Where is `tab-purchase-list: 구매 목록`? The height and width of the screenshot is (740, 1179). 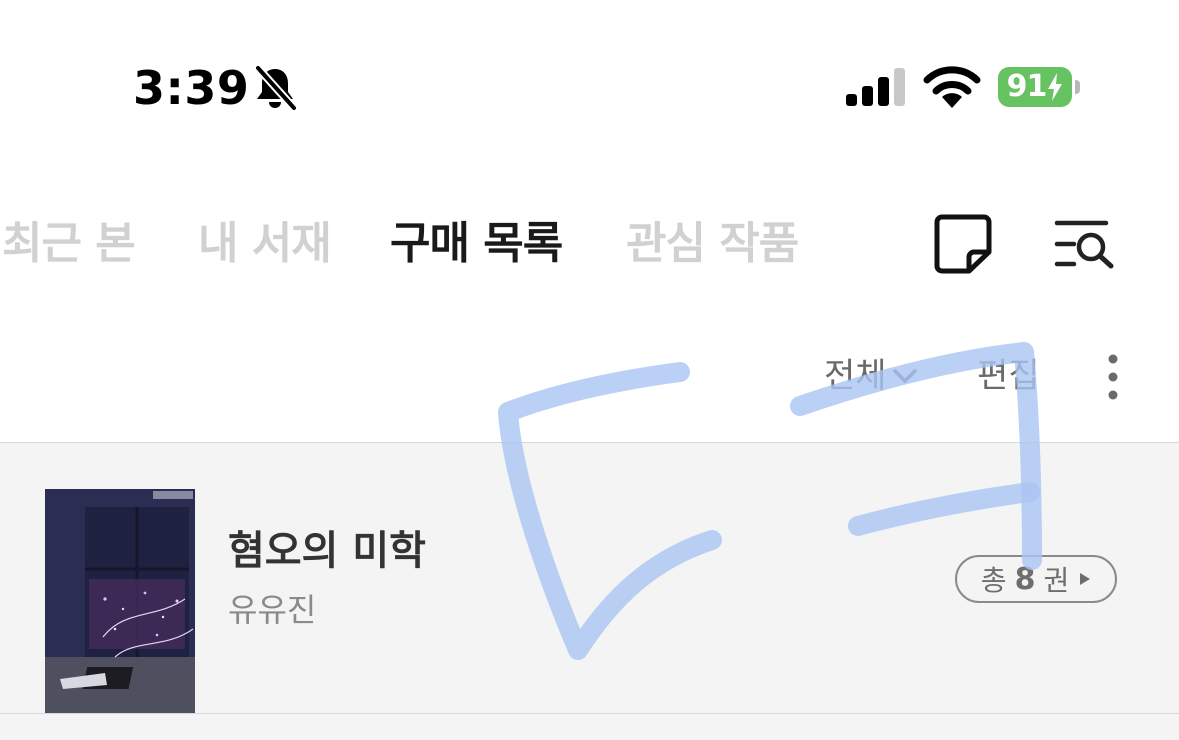 tab-purchase-list: 구매 목록 is located at coordinates (476, 244).